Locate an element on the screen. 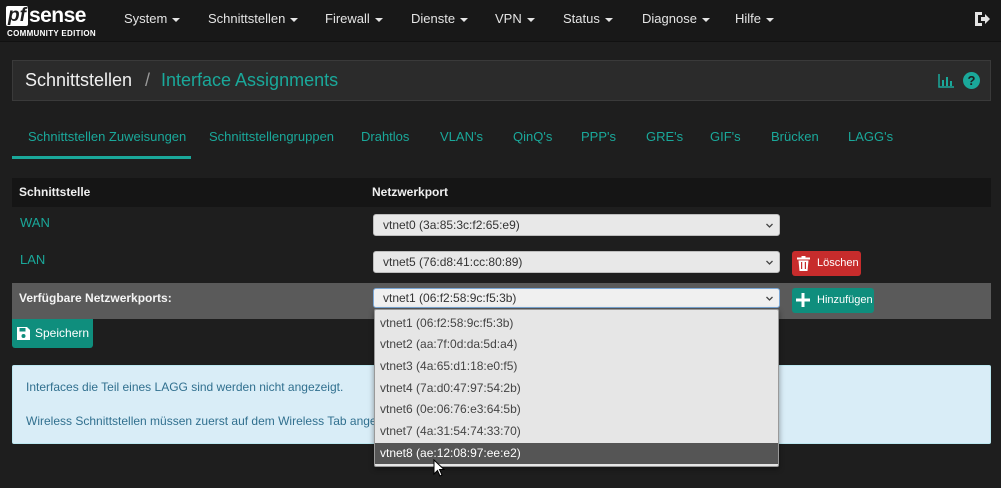  tab-qinqs: QinQ's is located at coordinates (532, 142).